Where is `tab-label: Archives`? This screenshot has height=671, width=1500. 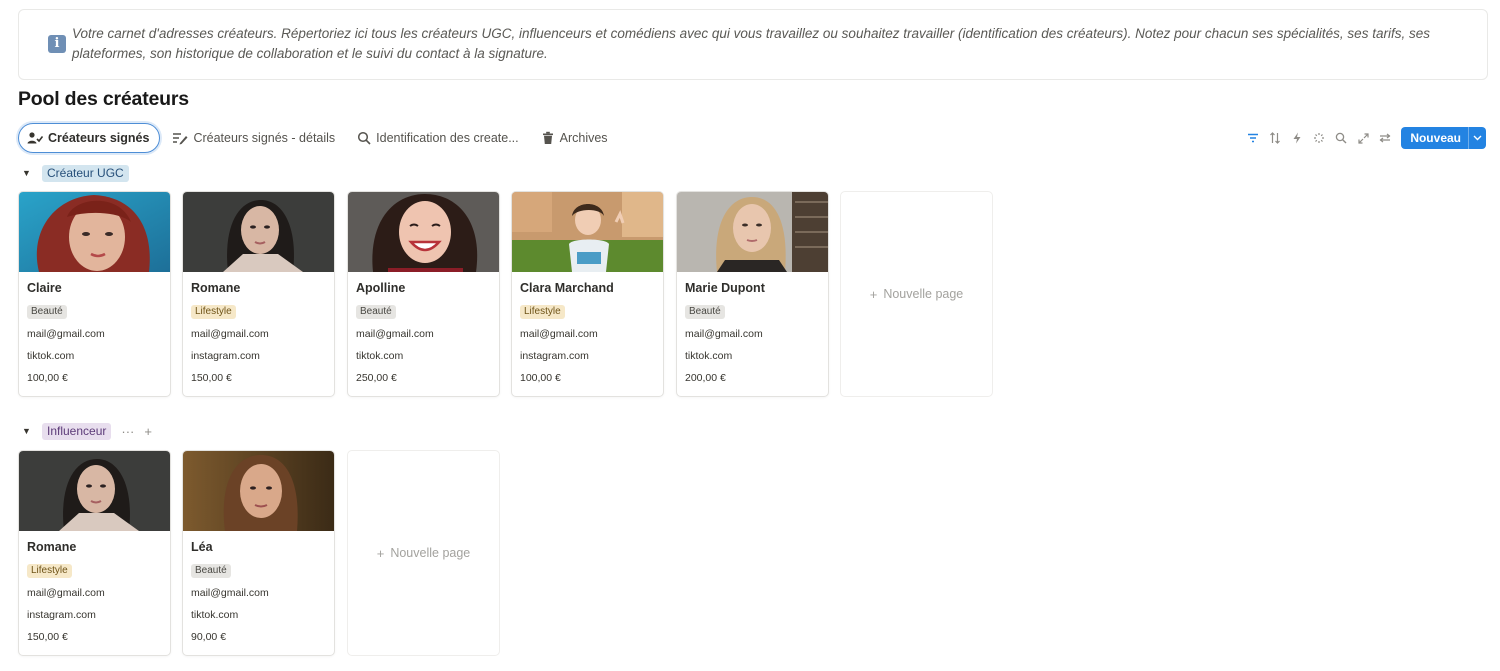 tab-label: Archives is located at coordinates (583, 138).